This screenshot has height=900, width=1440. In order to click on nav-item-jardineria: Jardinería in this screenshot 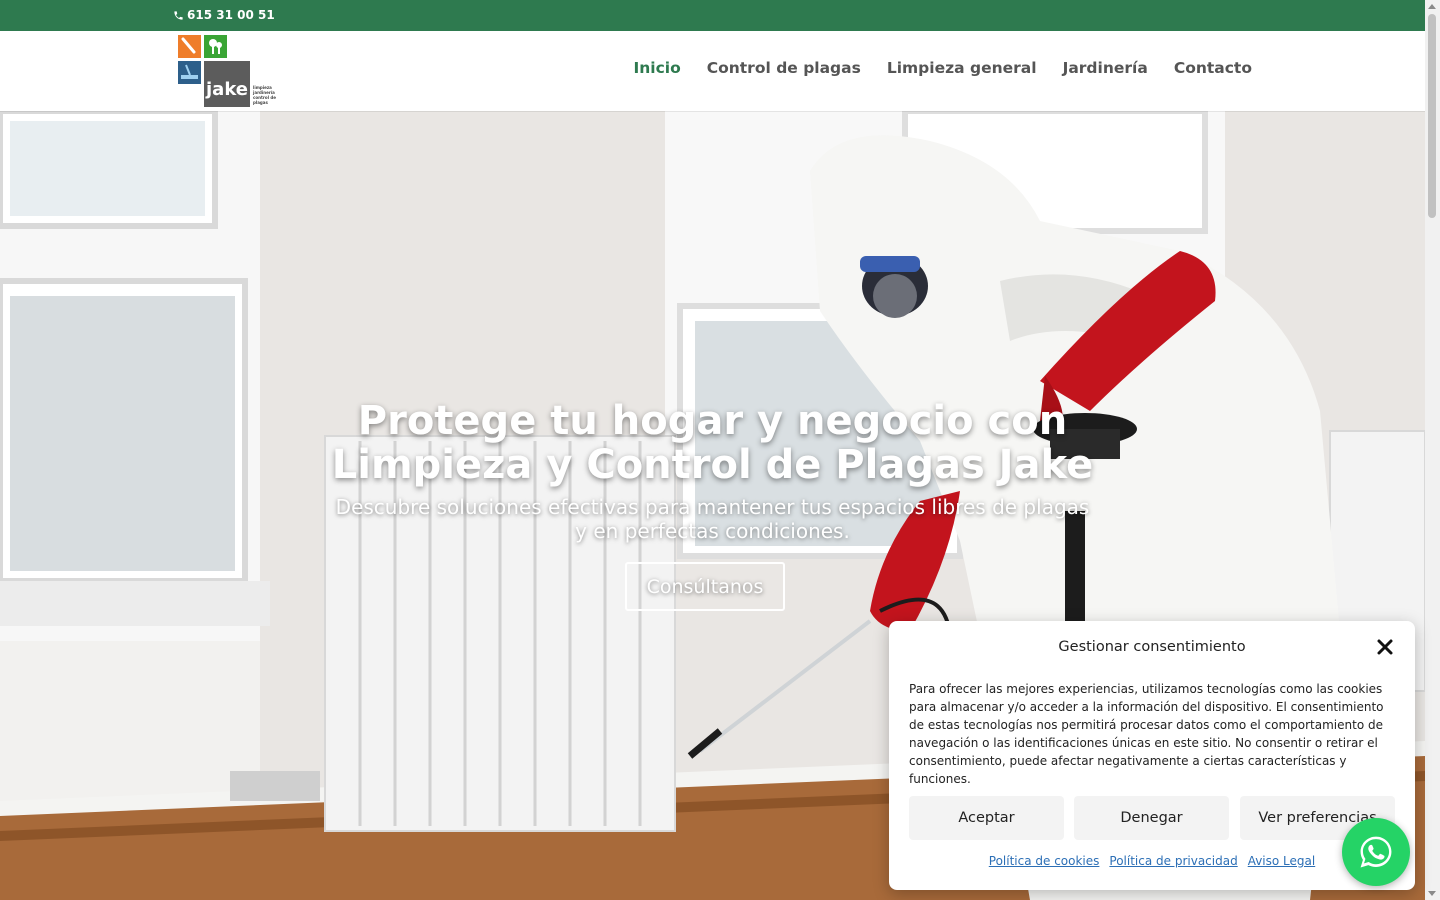, I will do `click(1105, 68)`.